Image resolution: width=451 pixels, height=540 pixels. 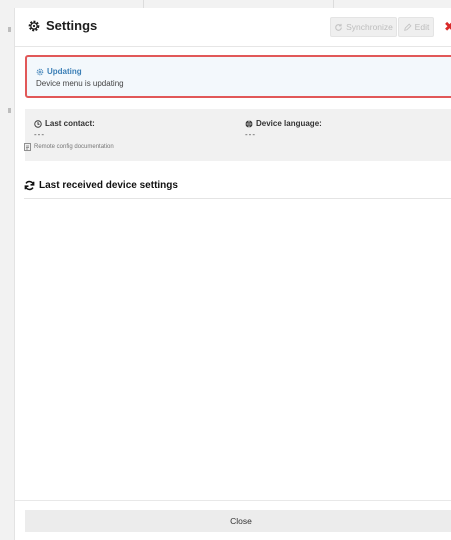 I want to click on document-icon, so click(x=27, y=147).